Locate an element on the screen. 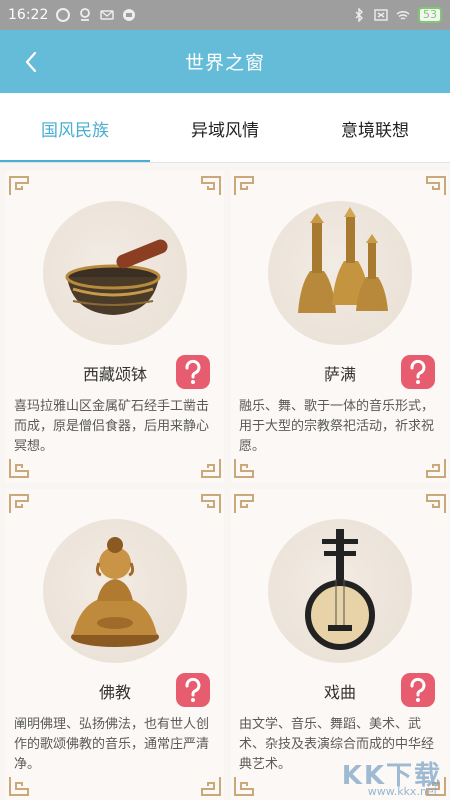 This screenshot has width=450, height=800. bluetooth-icon is located at coordinates (359, 15).